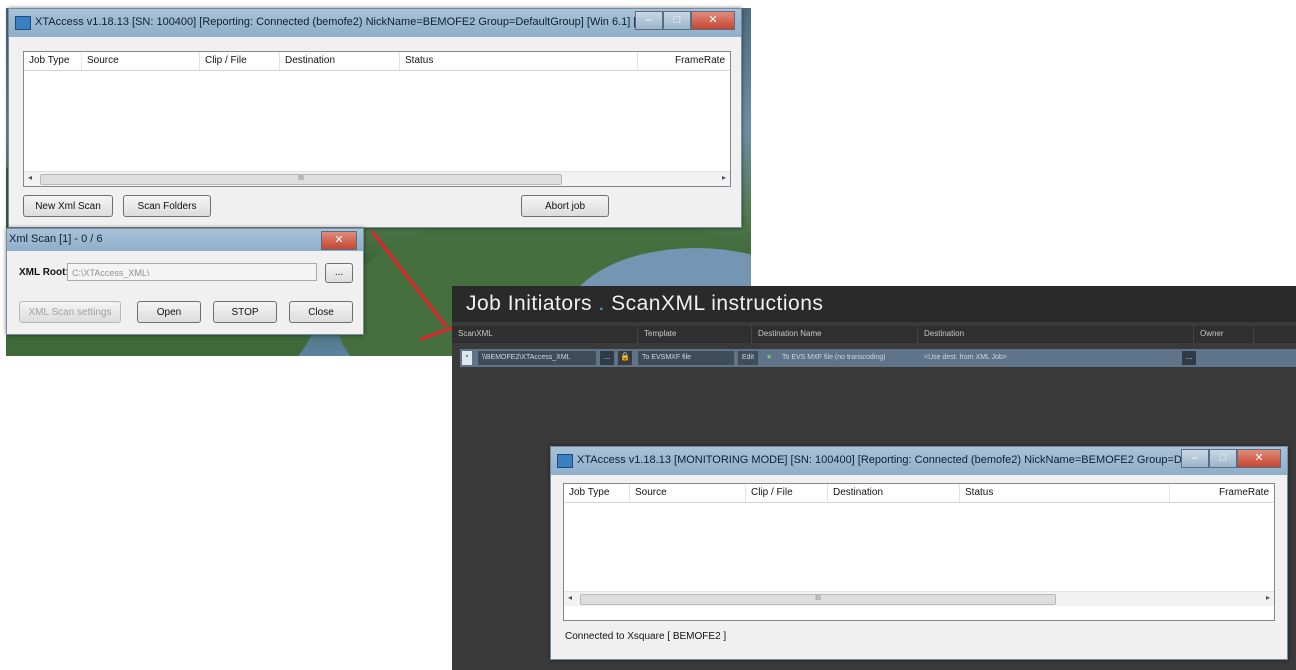  What do you see at coordinates (874, 304) in the screenshot?
I see `panel-banner: Job Initiators . ScanXML instructions` at bounding box center [874, 304].